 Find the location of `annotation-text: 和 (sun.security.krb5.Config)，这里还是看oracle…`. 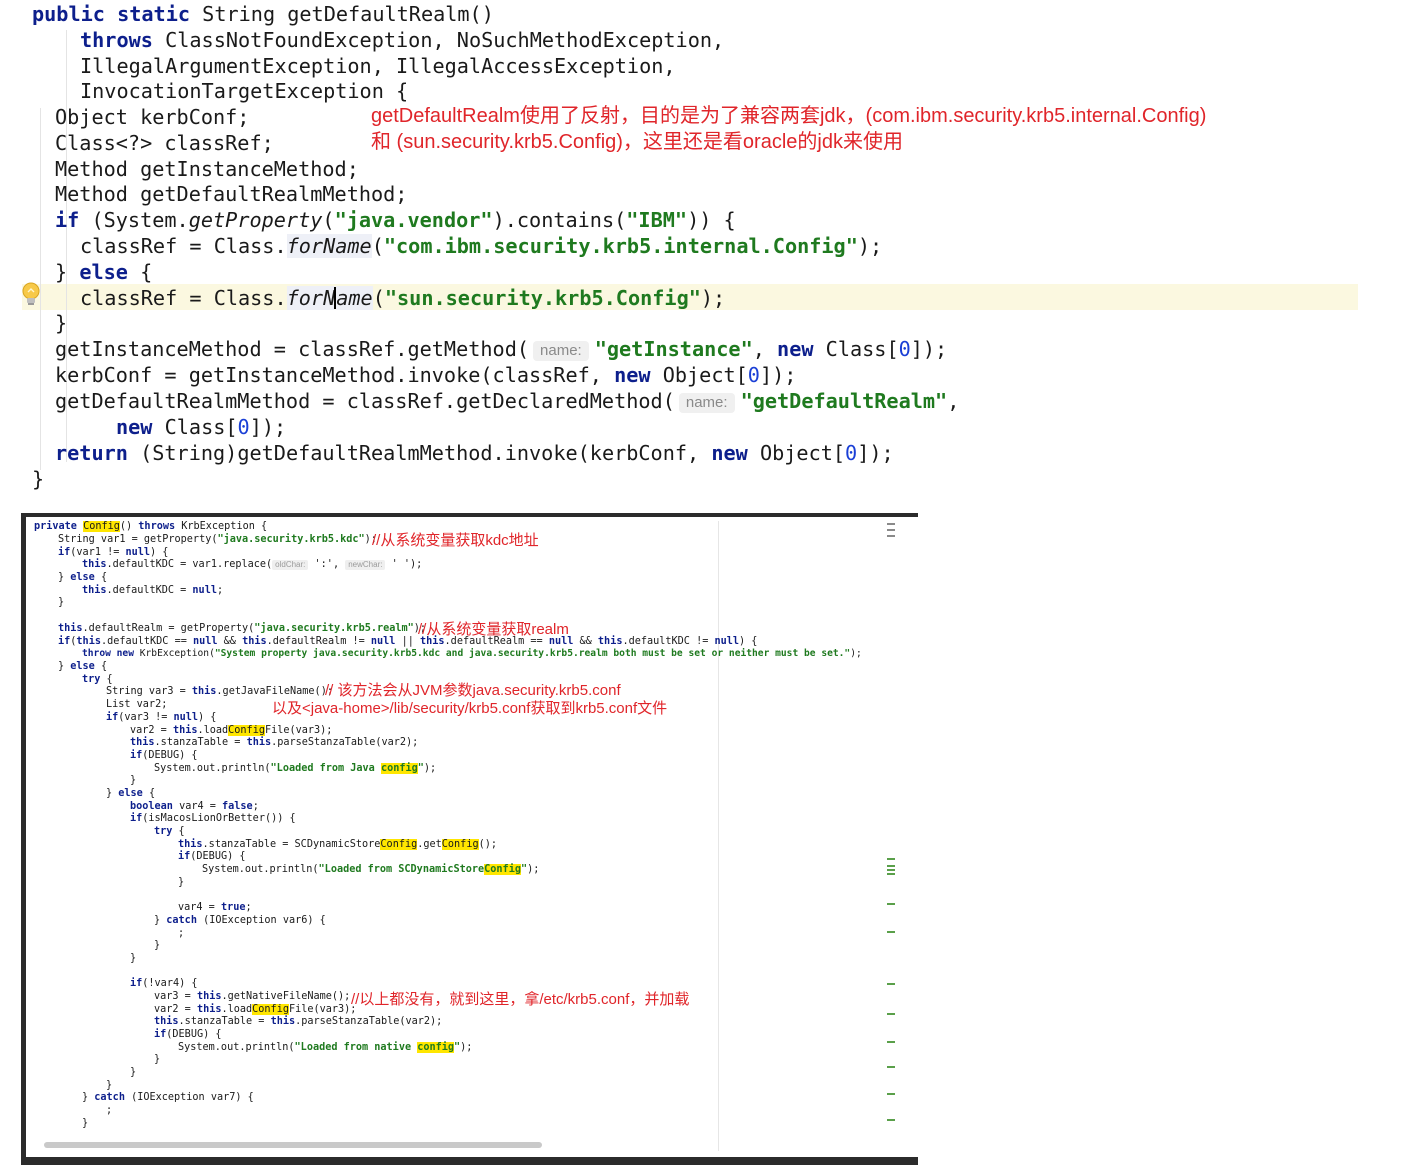

annotation-text: 和 (sun.security.krb5.Config)，这里还是看oracle… is located at coordinates (637, 142).